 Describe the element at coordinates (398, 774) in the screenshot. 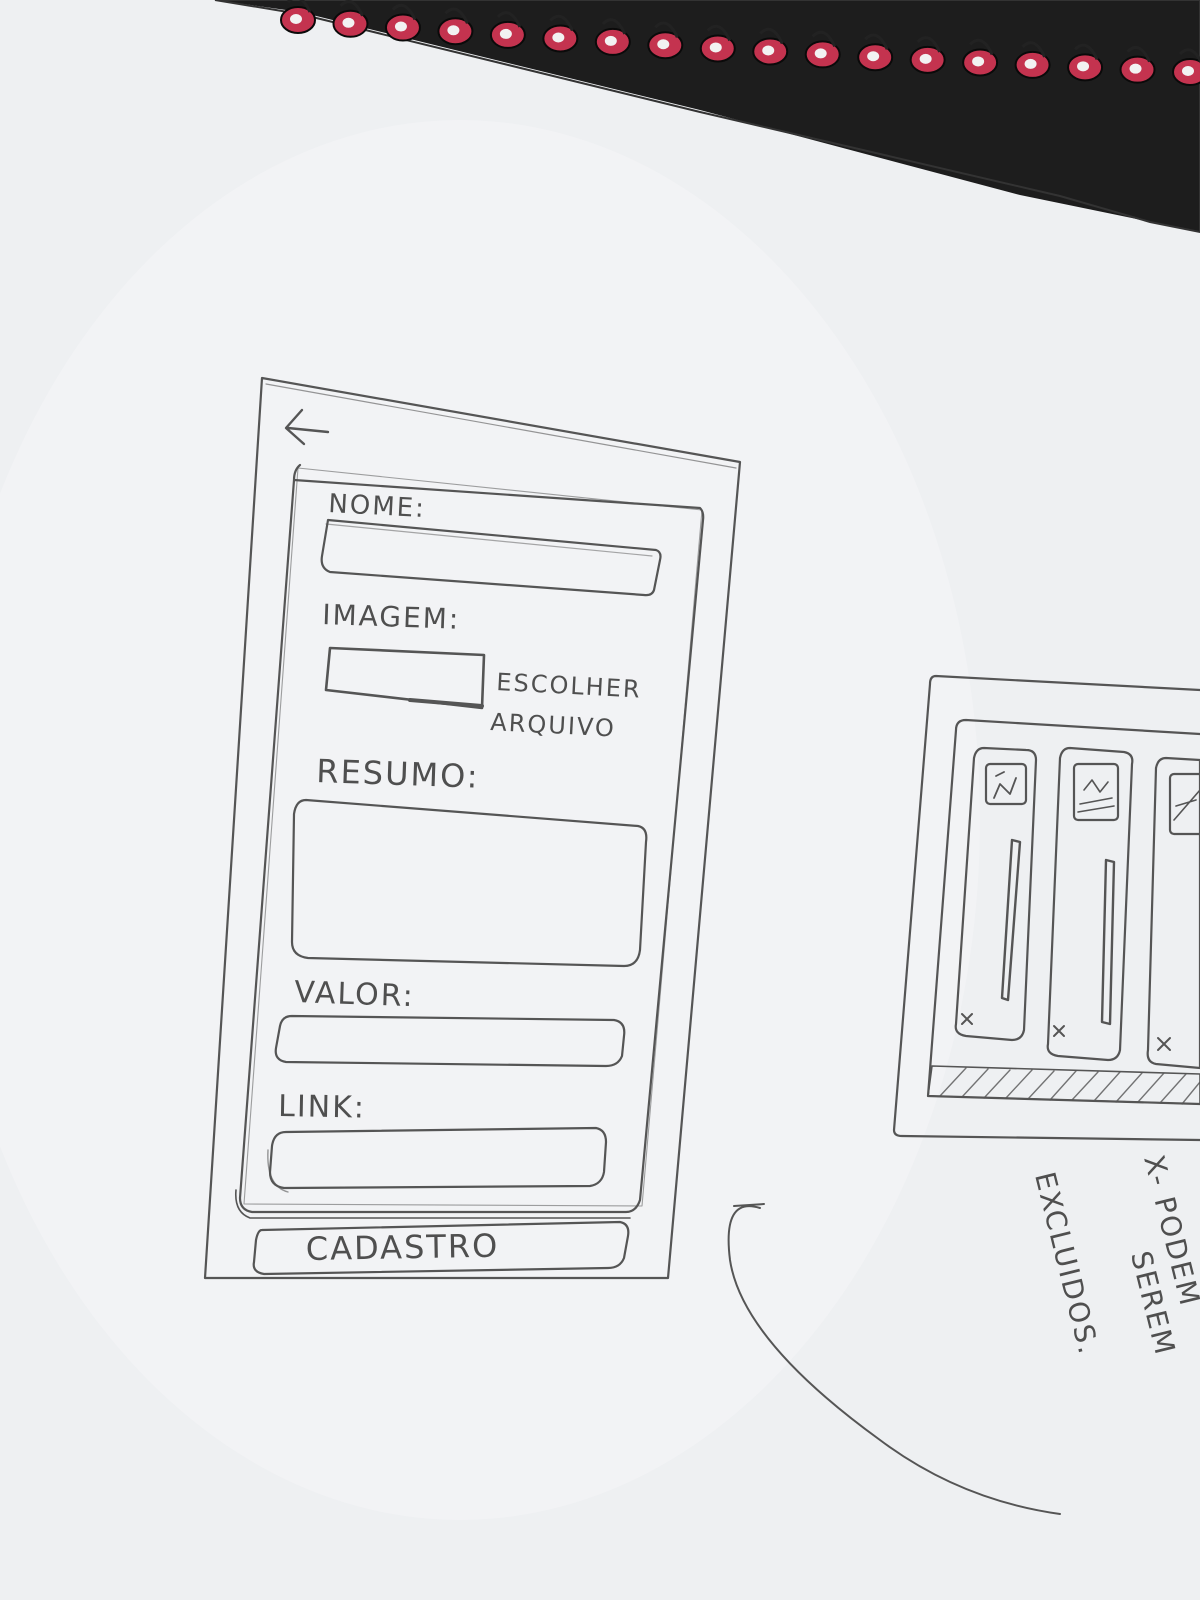

I see `resumo-label: RESUMO:` at that location.